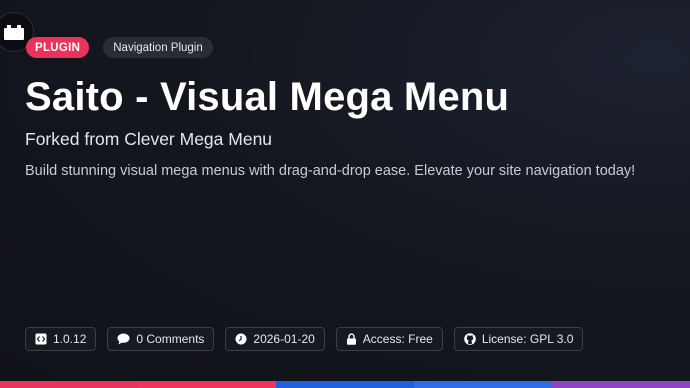  Describe the element at coordinates (284, 339) in the screenshot. I see `date-label: 2026-01-20` at that location.